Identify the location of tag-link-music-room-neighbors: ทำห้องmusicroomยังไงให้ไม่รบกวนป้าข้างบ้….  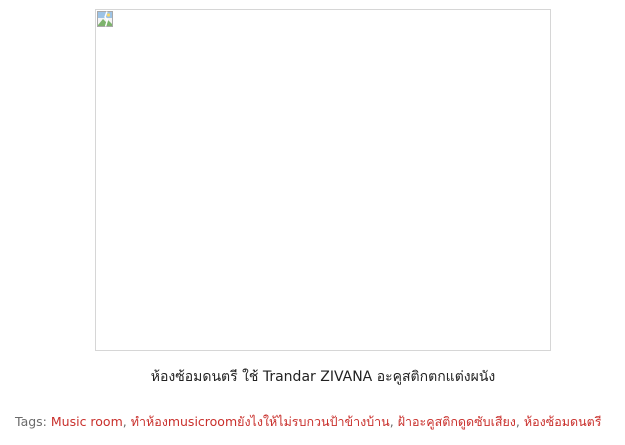
(260, 421).